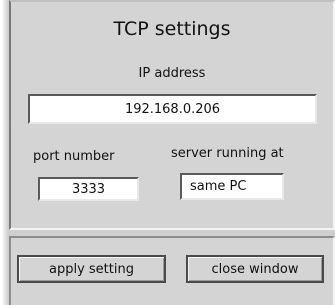 The width and height of the screenshot is (335, 305). What do you see at coordinates (4, 152) in the screenshot?
I see `window-left-edge` at bounding box center [4, 152].